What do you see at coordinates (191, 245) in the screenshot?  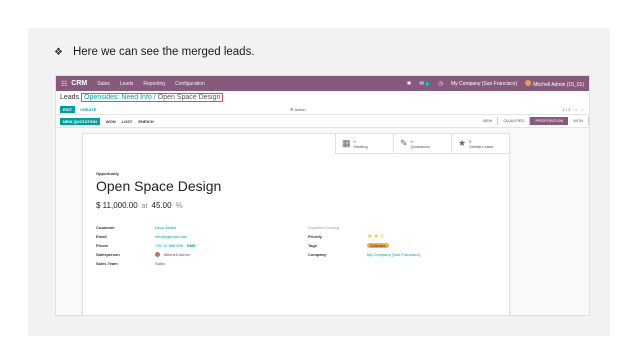 I see `sms-button: SMS` at bounding box center [191, 245].